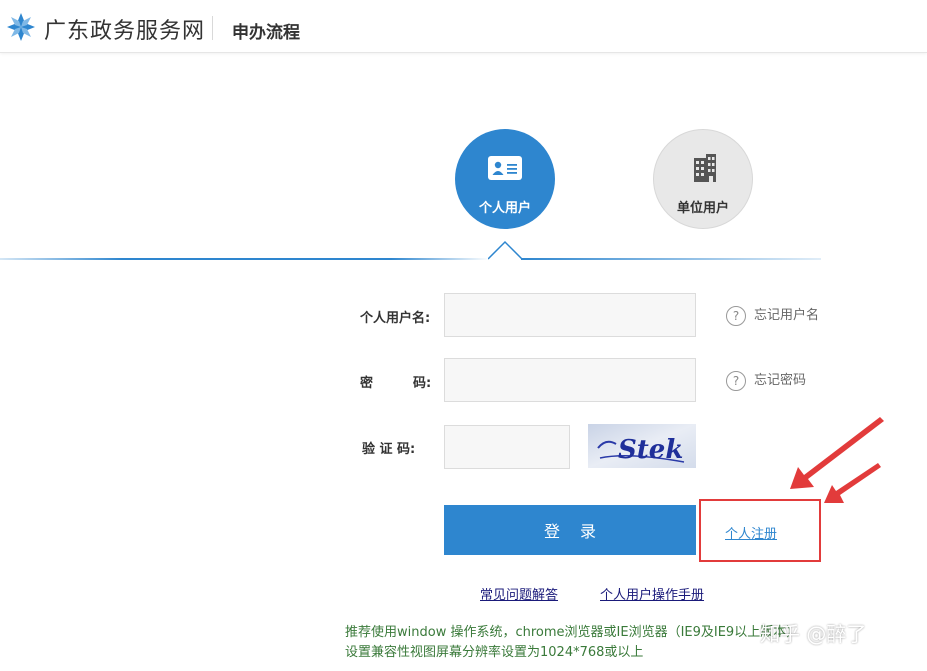  What do you see at coordinates (266, 33) in the screenshot?
I see `page-title: 申办流程` at bounding box center [266, 33].